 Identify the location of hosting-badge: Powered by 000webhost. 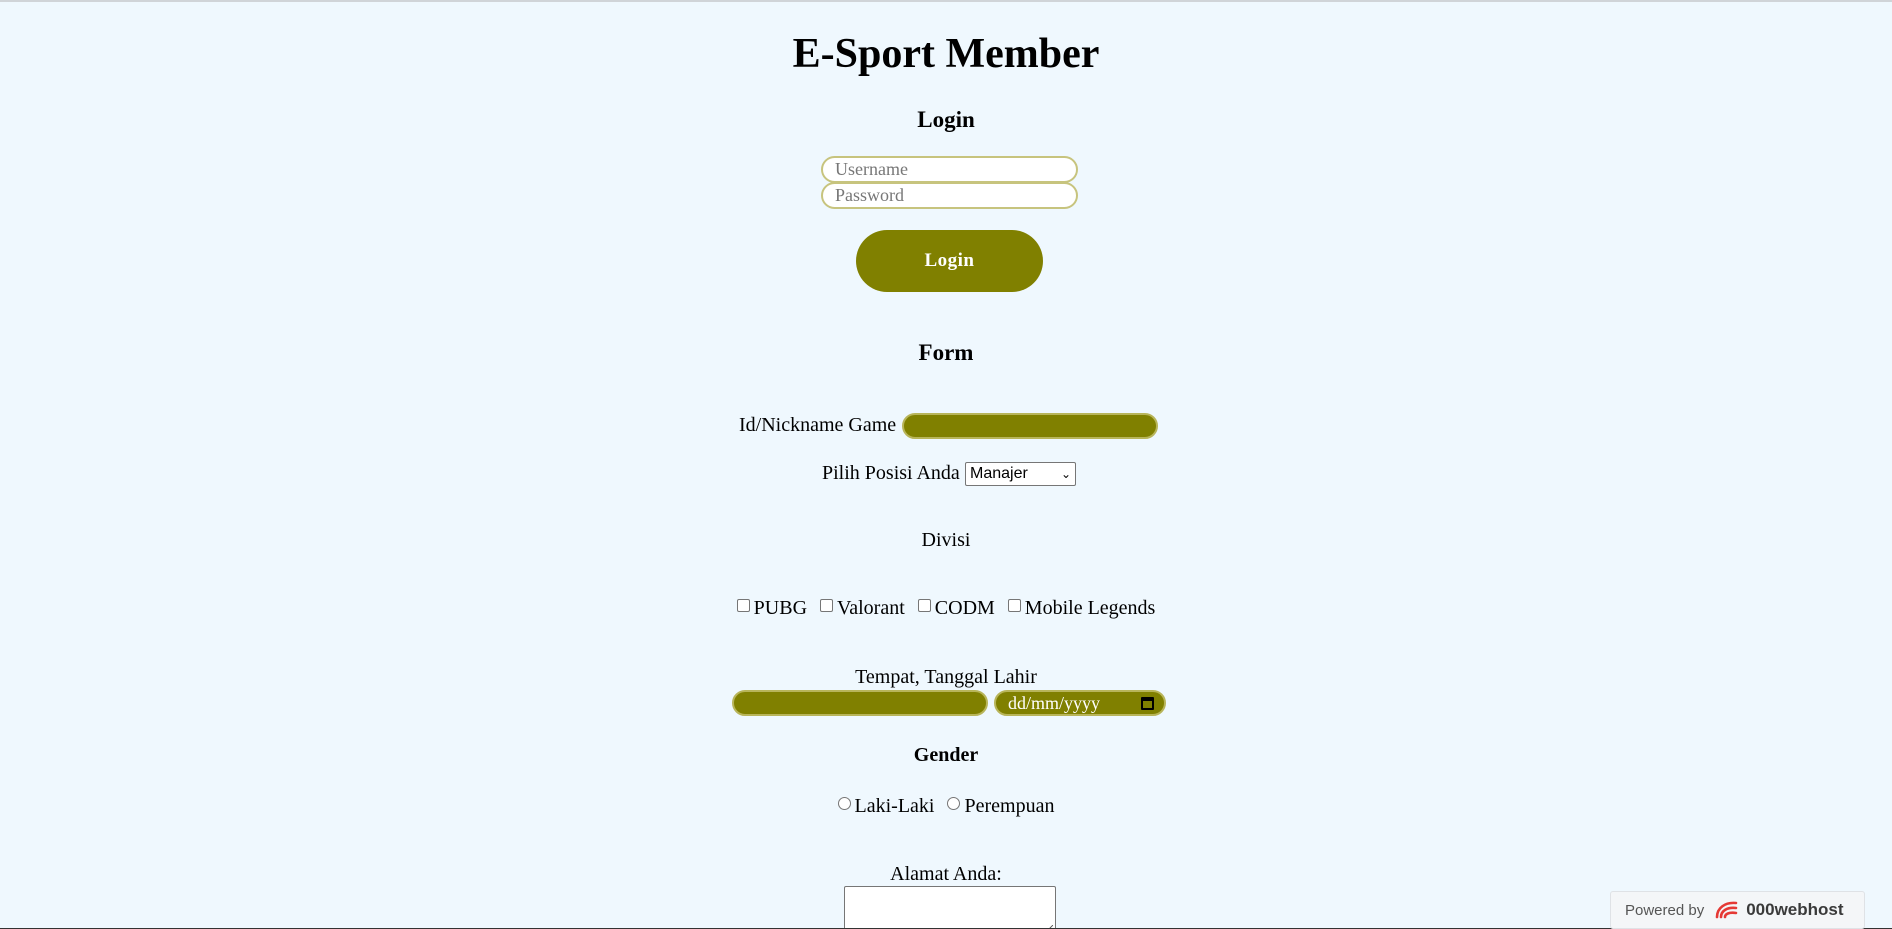
(1737, 910).